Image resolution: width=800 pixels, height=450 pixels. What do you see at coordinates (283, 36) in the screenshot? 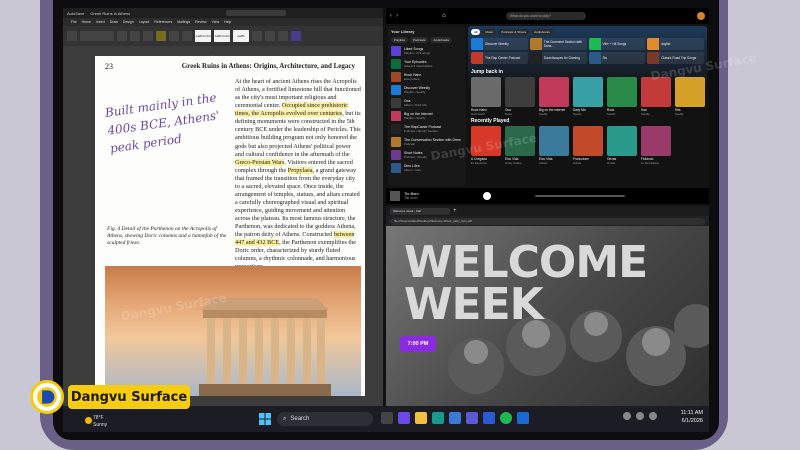
I see `editor-button` at bounding box center [283, 36].